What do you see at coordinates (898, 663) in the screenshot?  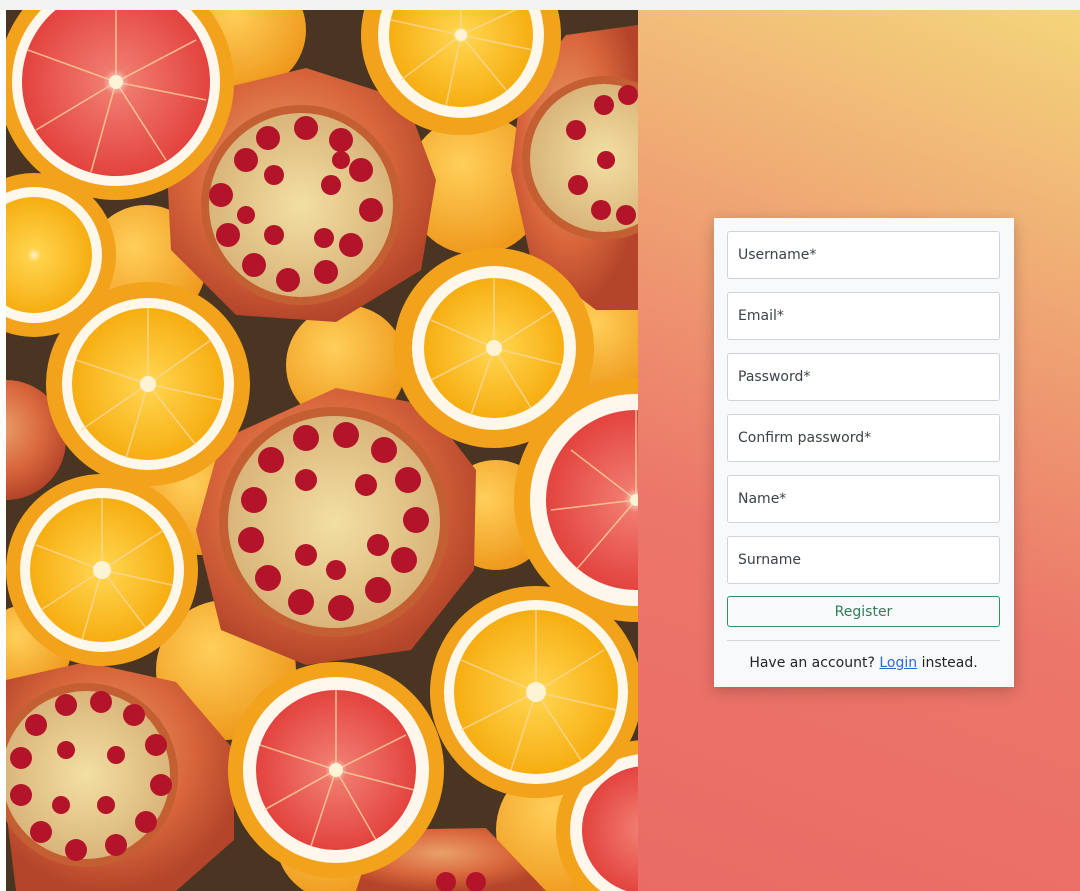 I see `login-link: Login` at bounding box center [898, 663].